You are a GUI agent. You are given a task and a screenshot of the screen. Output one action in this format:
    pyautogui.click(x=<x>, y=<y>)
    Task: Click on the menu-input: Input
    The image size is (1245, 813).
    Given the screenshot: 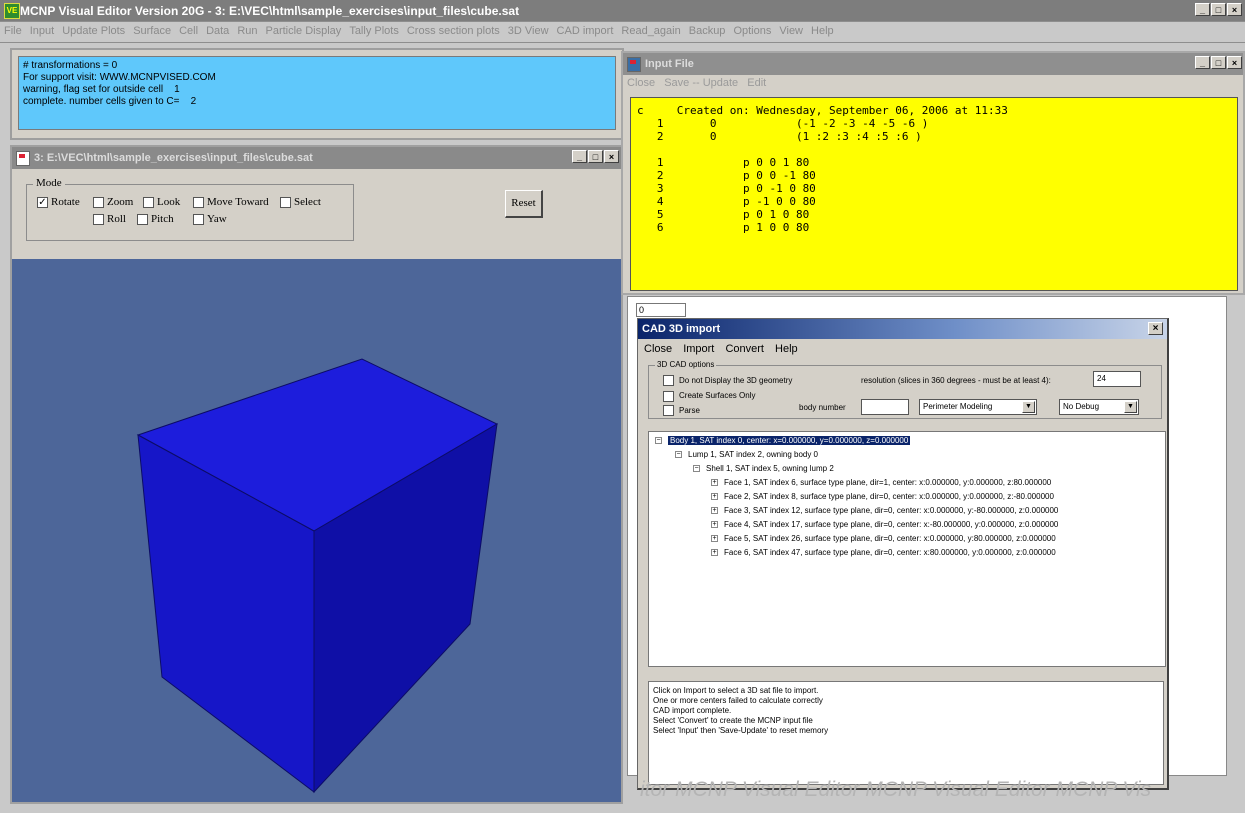 What is the action you would take?
    pyautogui.click(x=42, y=29)
    